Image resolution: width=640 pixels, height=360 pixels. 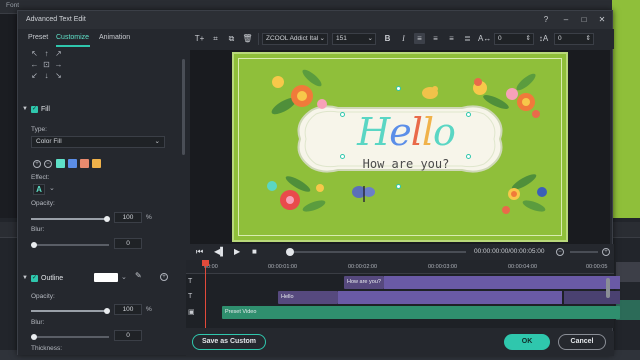 What do you see at coordinates (205, 294) in the screenshot?
I see `playhead` at bounding box center [205, 294].